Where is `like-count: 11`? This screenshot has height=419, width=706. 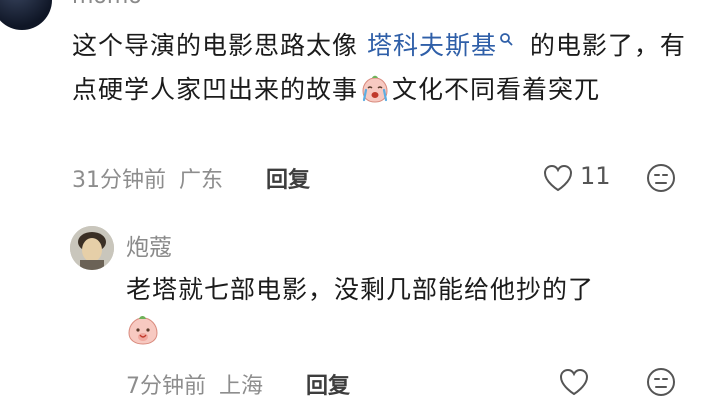 like-count: 11 is located at coordinates (595, 176).